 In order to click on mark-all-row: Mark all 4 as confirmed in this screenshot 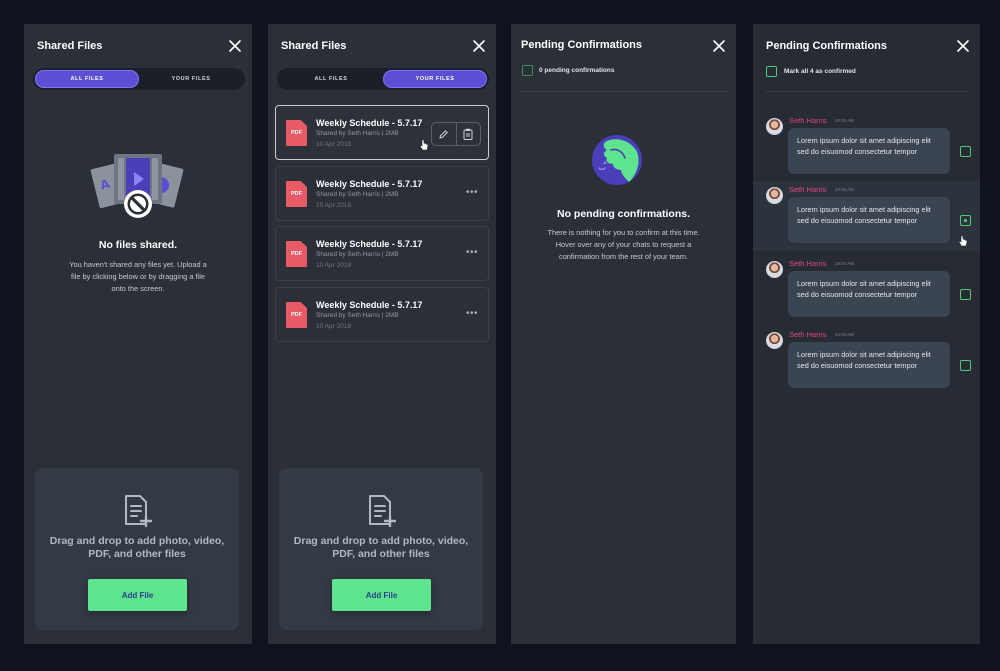, I will do `click(811, 71)`.